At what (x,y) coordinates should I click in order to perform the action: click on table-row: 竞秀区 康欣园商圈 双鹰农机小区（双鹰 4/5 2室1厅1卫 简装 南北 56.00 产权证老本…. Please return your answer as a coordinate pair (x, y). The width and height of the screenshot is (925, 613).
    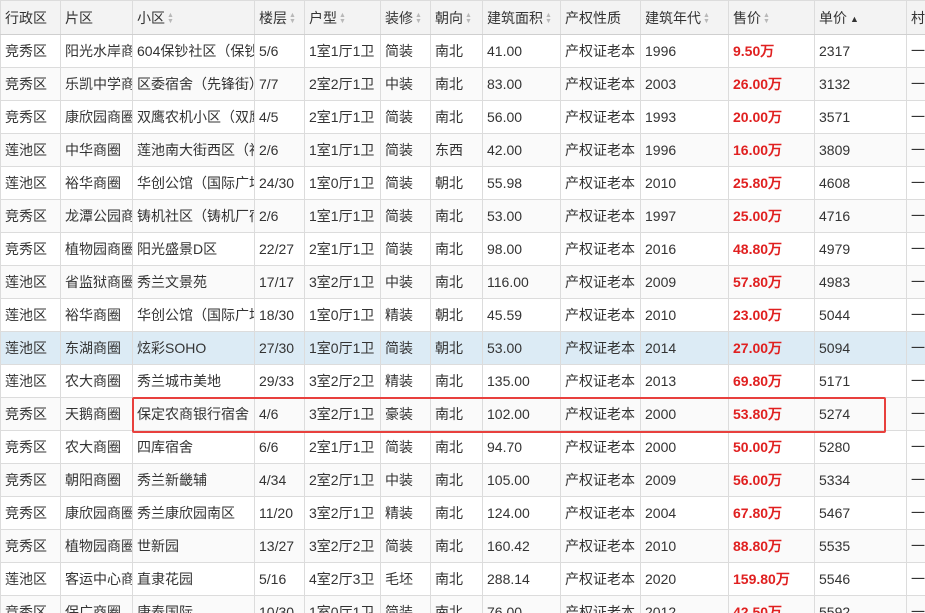
    Looking at the image, I should click on (462, 117).